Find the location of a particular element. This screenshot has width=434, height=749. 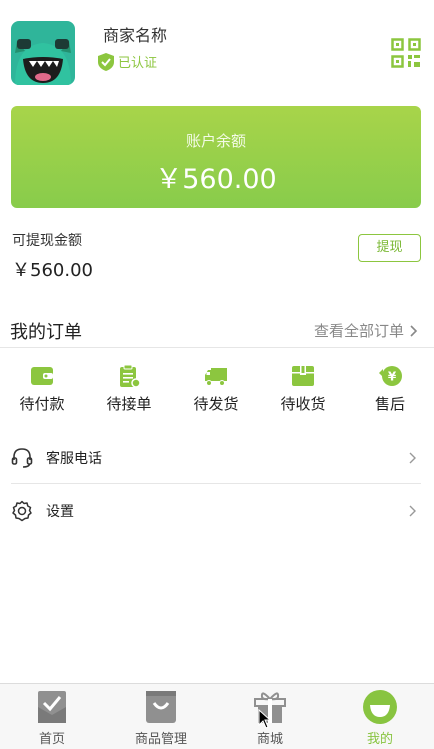

gear-icon is located at coordinates (22, 511).